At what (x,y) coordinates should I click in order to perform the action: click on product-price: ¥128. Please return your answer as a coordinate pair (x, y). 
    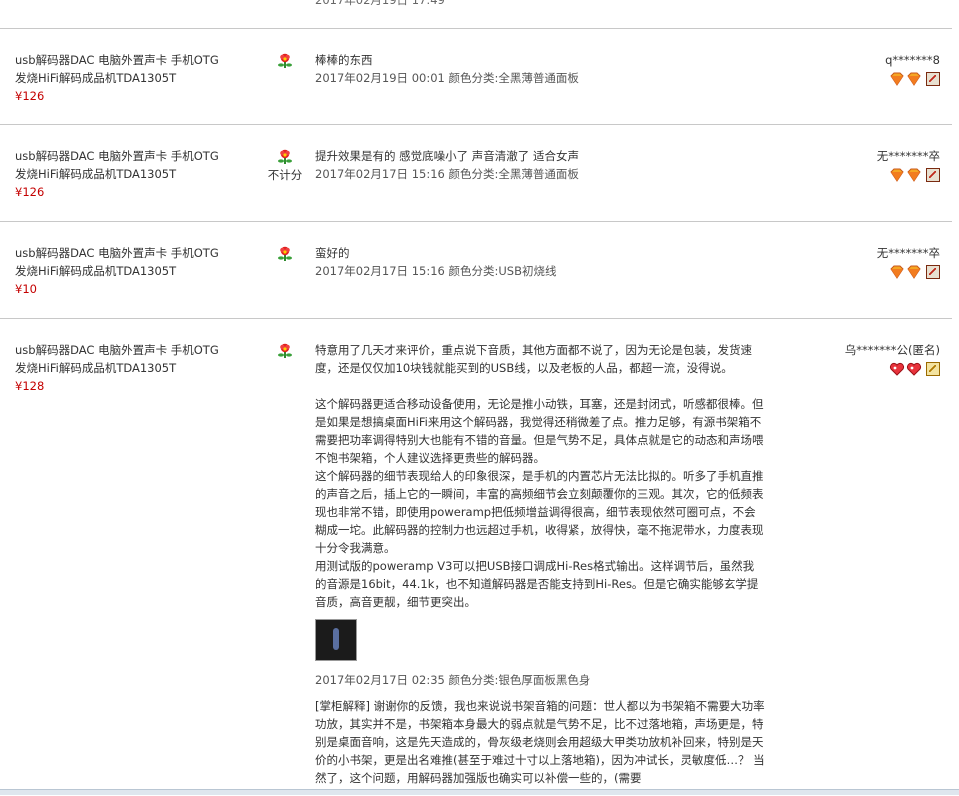
    Looking at the image, I should click on (30, 386).